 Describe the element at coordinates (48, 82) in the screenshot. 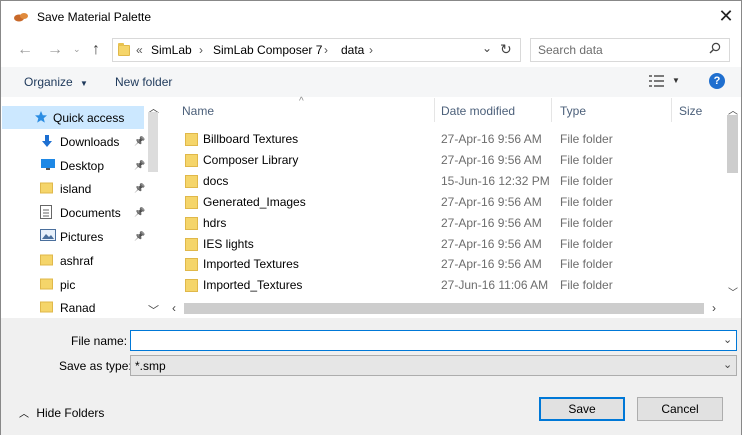

I see `organize-label: Organize` at that location.